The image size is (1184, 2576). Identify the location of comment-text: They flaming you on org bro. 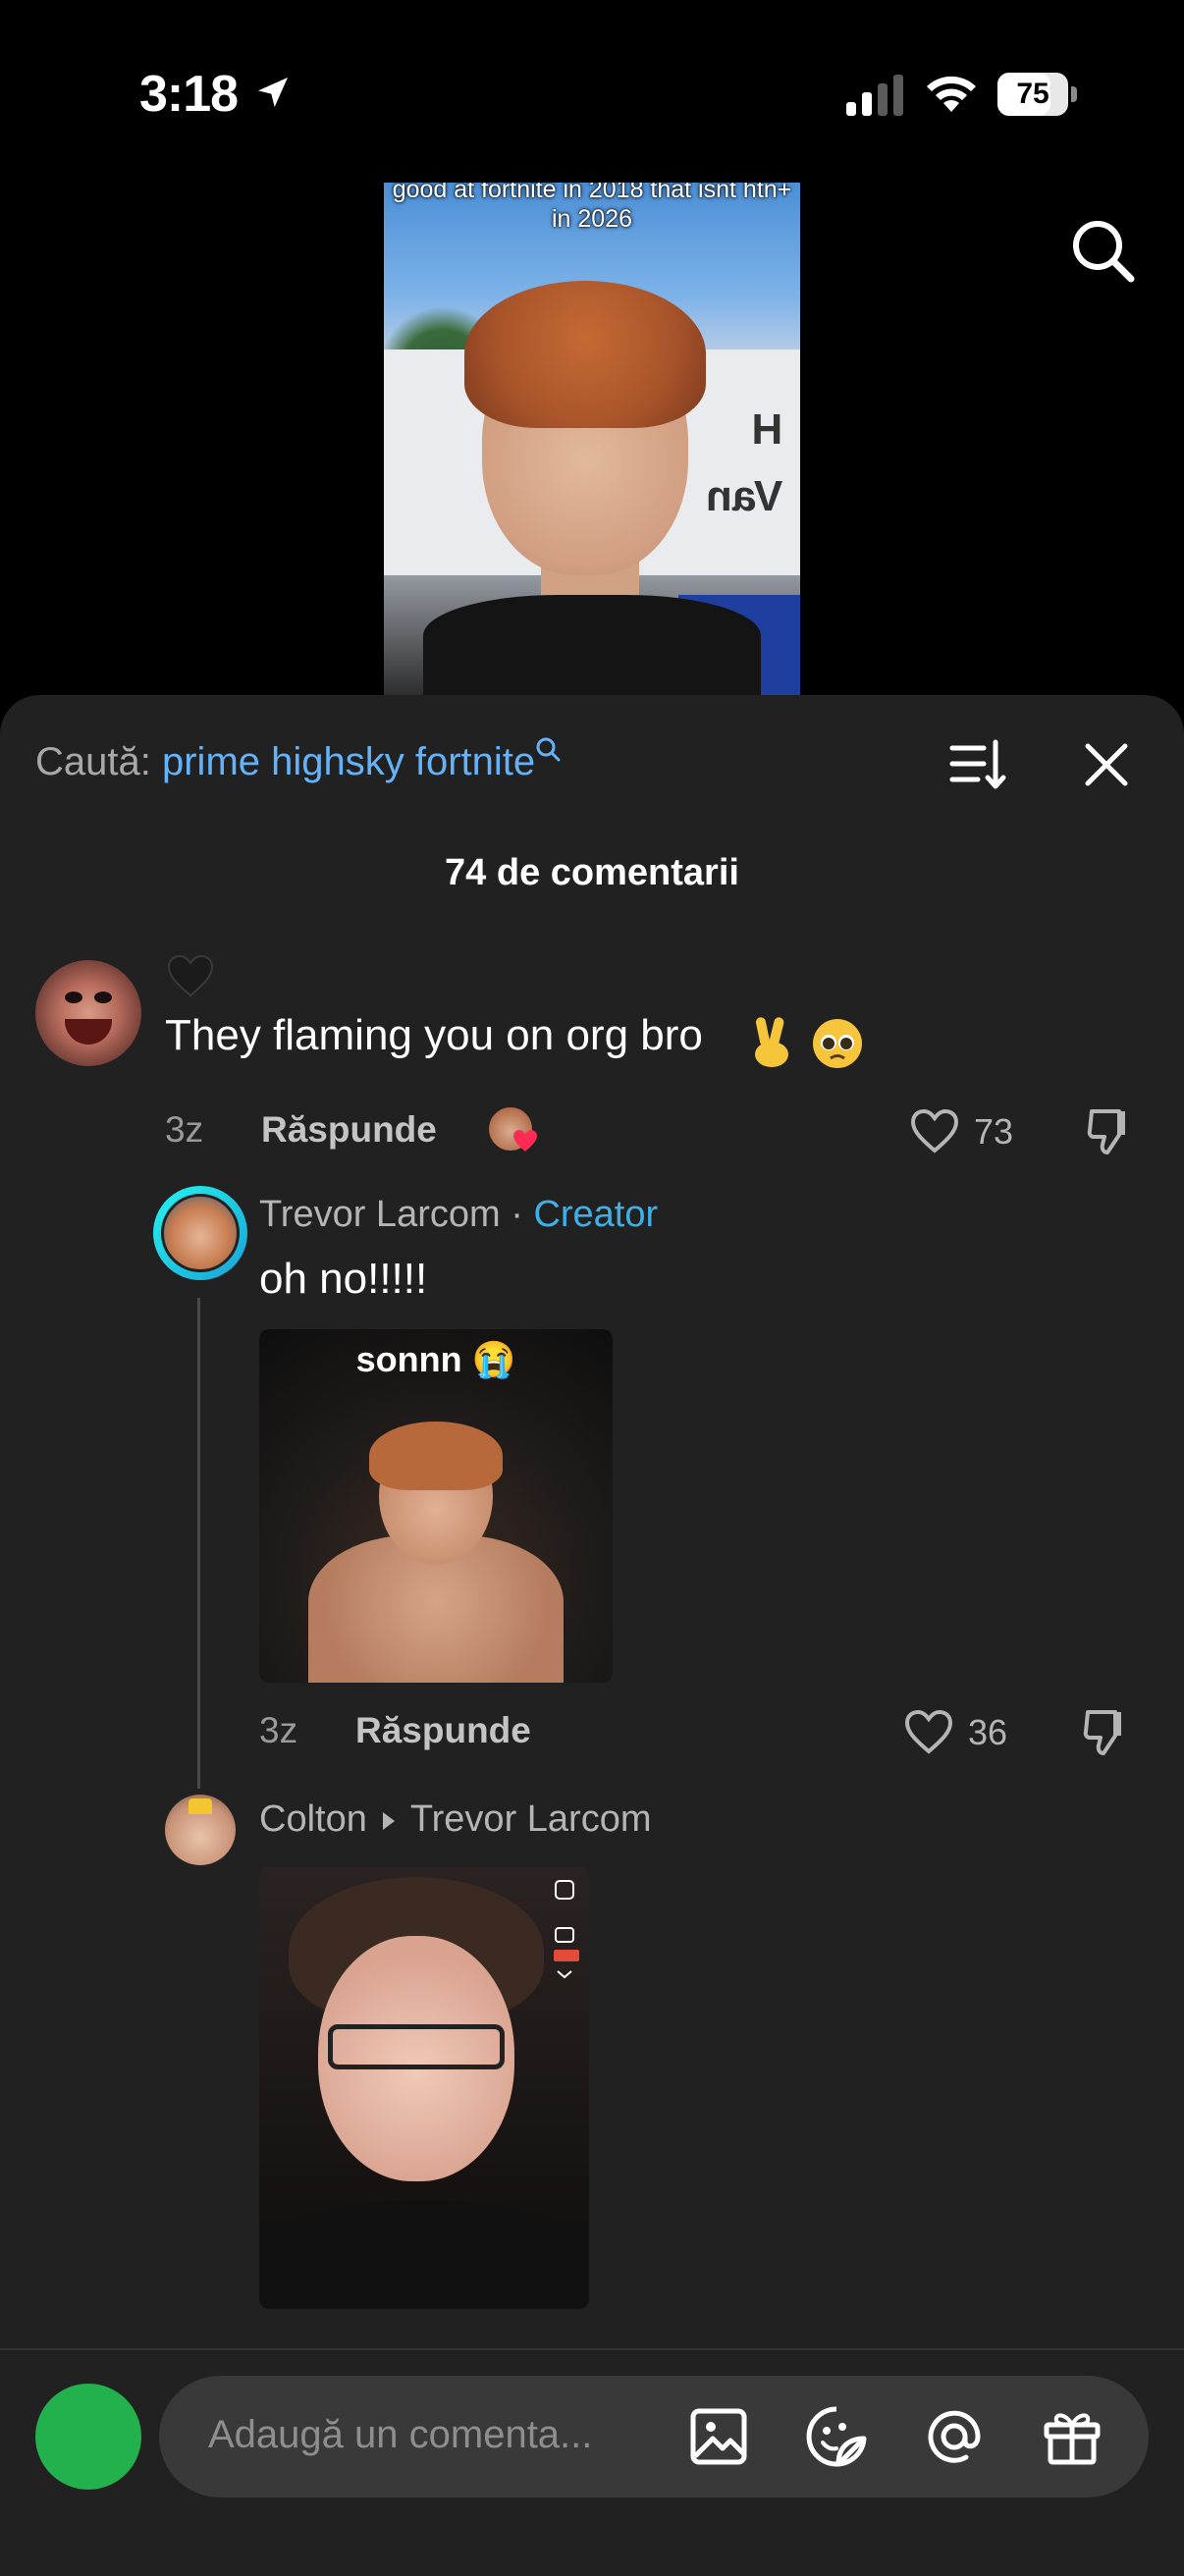
(434, 1035).